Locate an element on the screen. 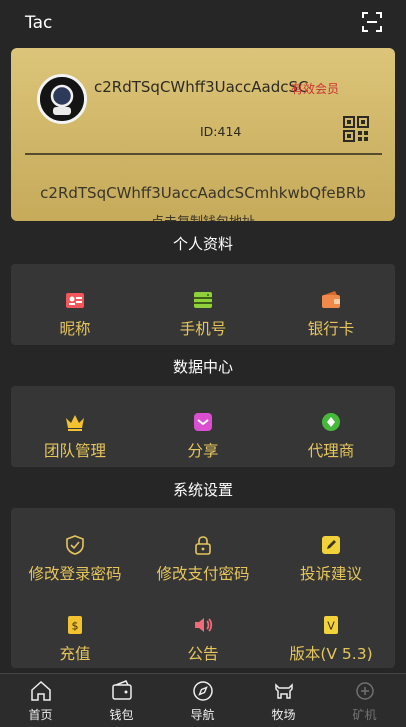  bottom-nav: 首页 钱包 导航 牧场 矿机 is located at coordinates (203, 700).